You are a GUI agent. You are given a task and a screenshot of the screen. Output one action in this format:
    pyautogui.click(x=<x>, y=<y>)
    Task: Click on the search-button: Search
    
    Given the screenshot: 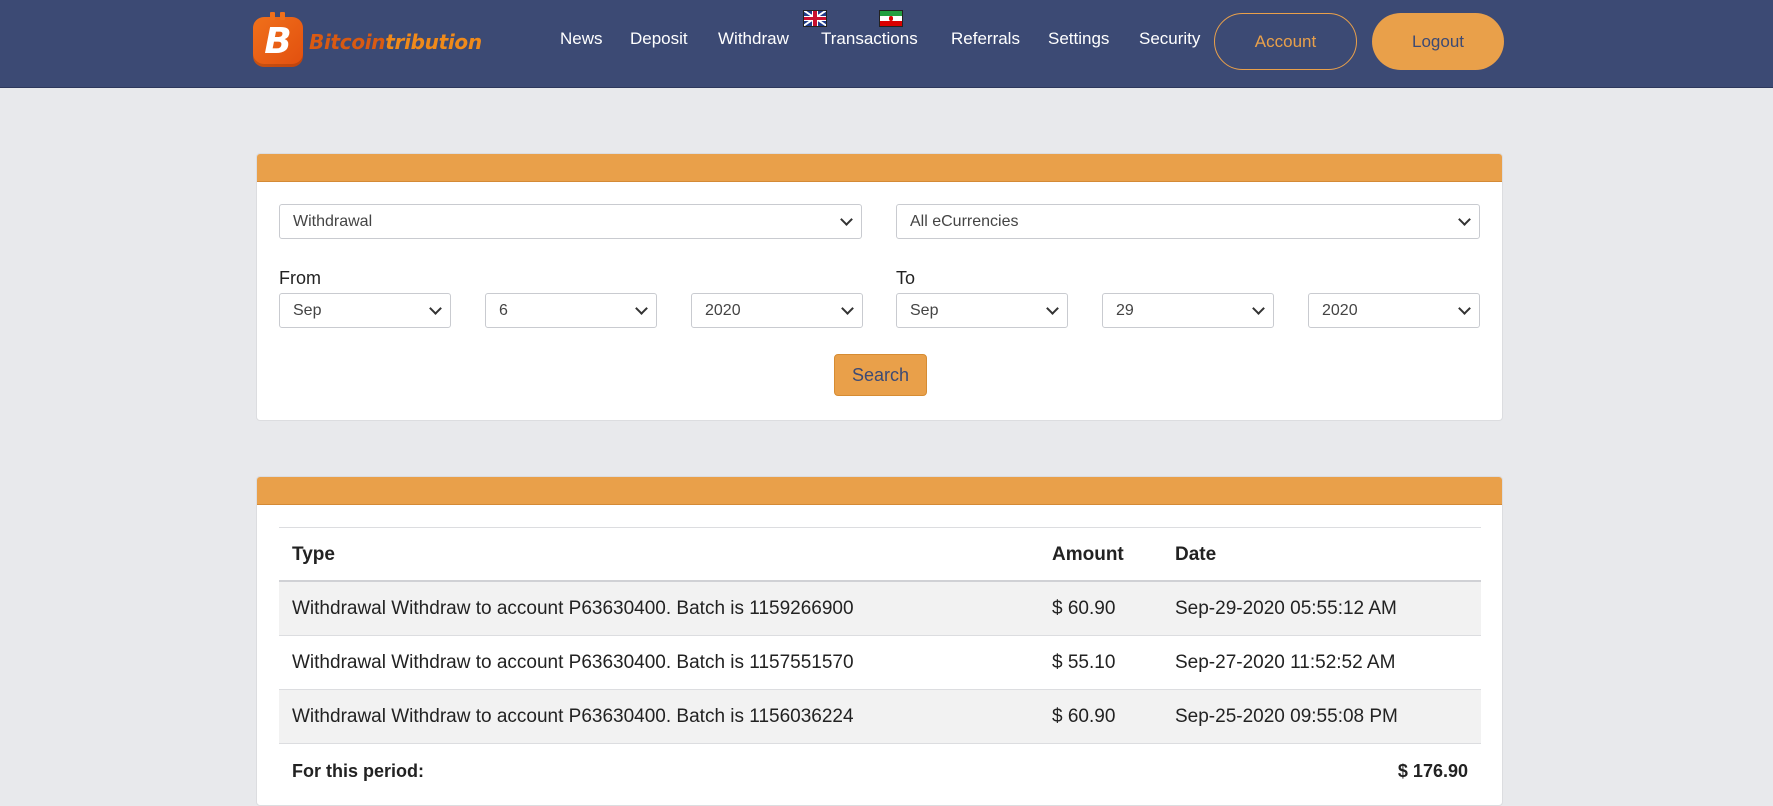 What is the action you would take?
    pyautogui.click(x=880, y=375)
    